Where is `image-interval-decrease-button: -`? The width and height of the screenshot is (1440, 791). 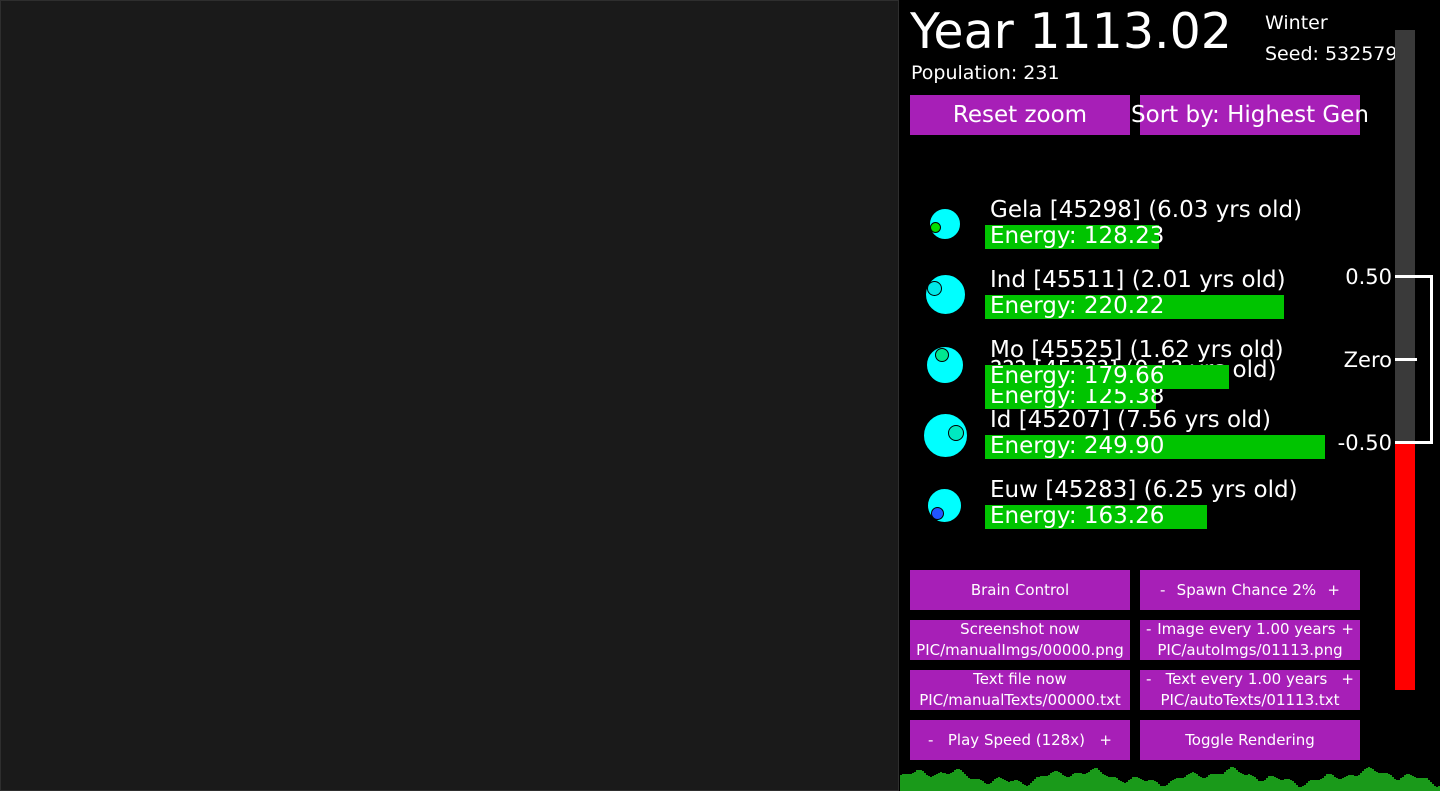 image-interval-decrease-button: - is located at coordinates (1148, 629).